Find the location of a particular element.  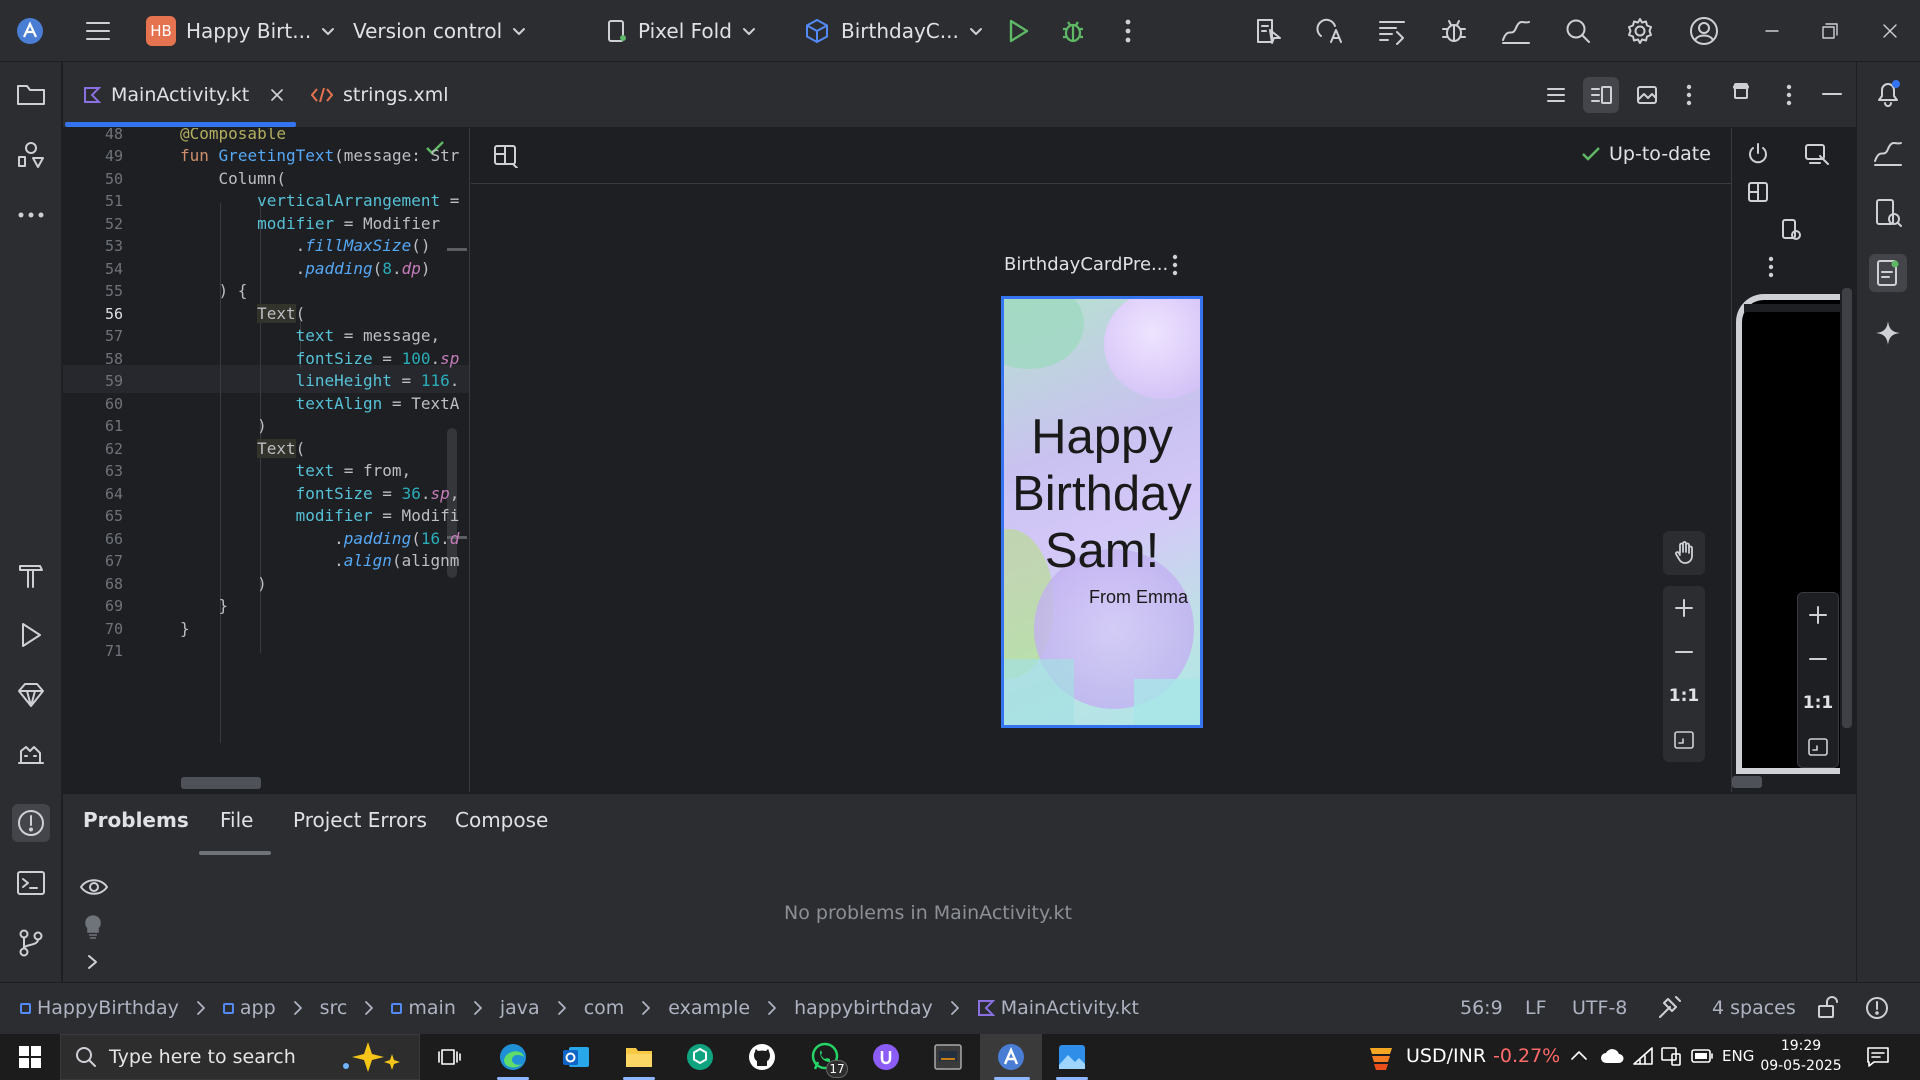

apply-code-changes-icon is located at coordinates (1330, 31).